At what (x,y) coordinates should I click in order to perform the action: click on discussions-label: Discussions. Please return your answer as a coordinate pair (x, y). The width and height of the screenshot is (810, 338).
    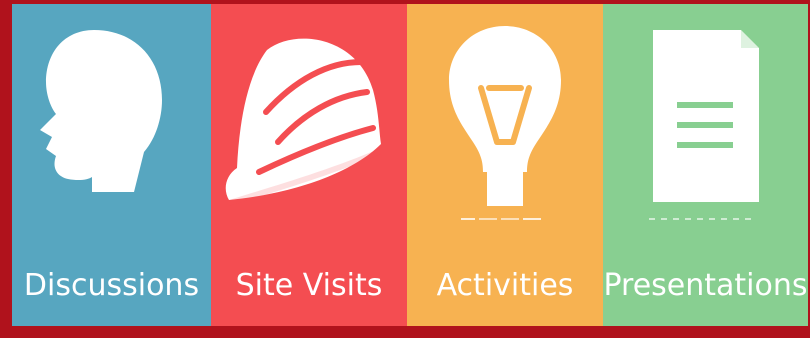
    Looking at the image, I should click on (111, 285).